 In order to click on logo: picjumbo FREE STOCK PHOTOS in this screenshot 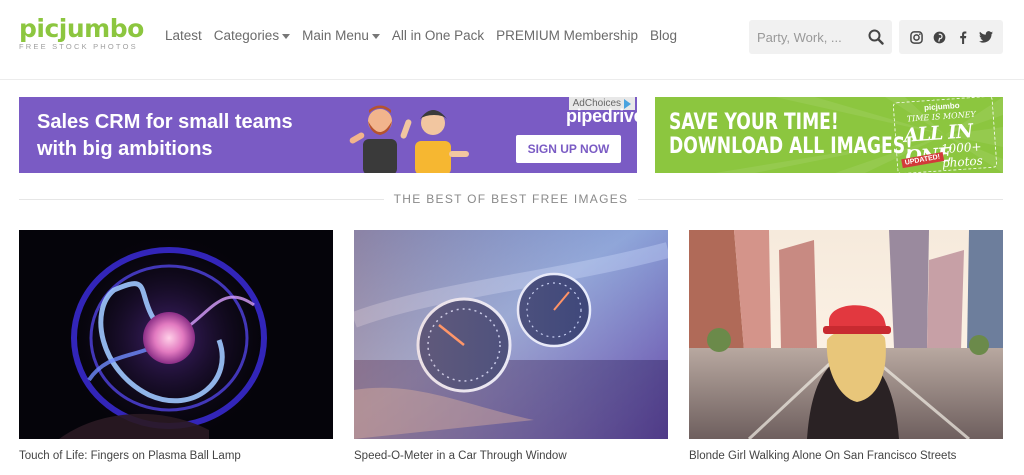, I will do `click(81, 32)`.